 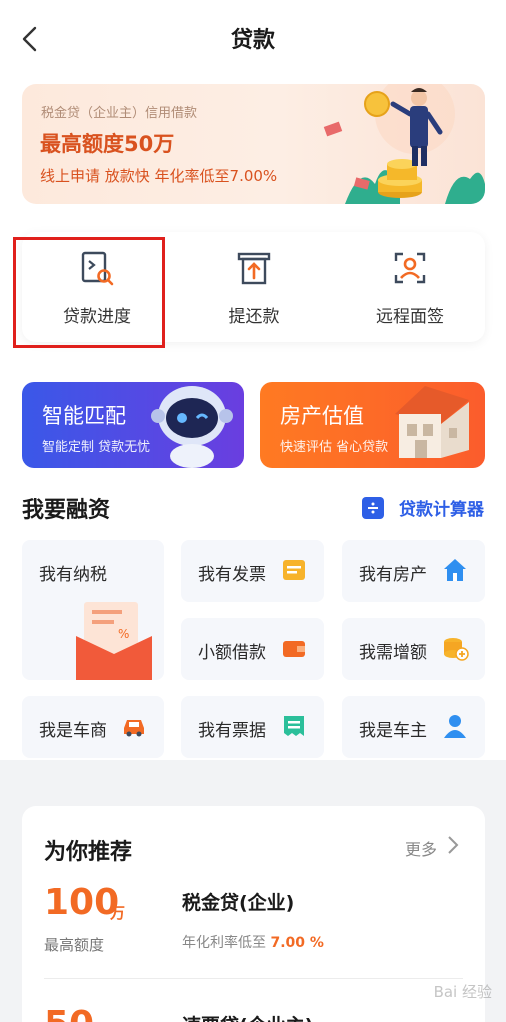 What do you see at coordinates (96, 447) in the screenshot?
I see `promo-subtitle: 智能定制 贷款无忧` at bounding box center [96, 447].